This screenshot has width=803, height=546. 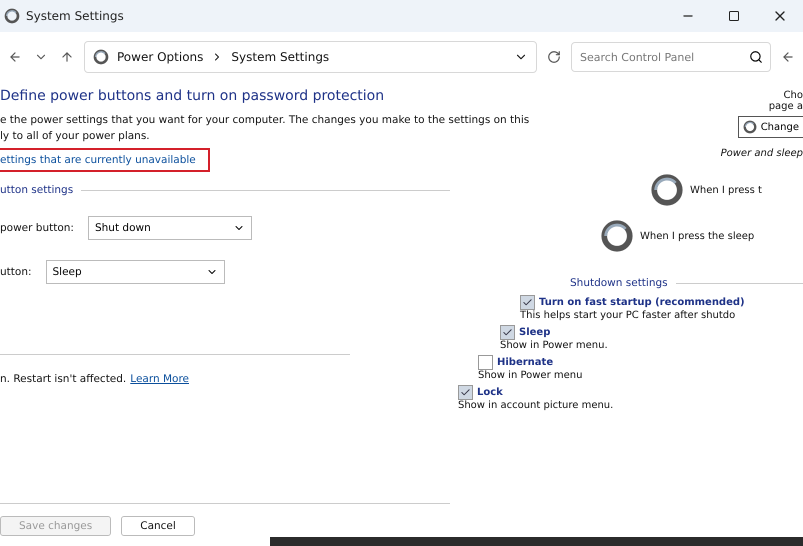 What do you see at coordinates (628, 315) in the screenshot?
I see `option-description: This helps start your PC faster after shutdo` at bounding box center [628, 315].